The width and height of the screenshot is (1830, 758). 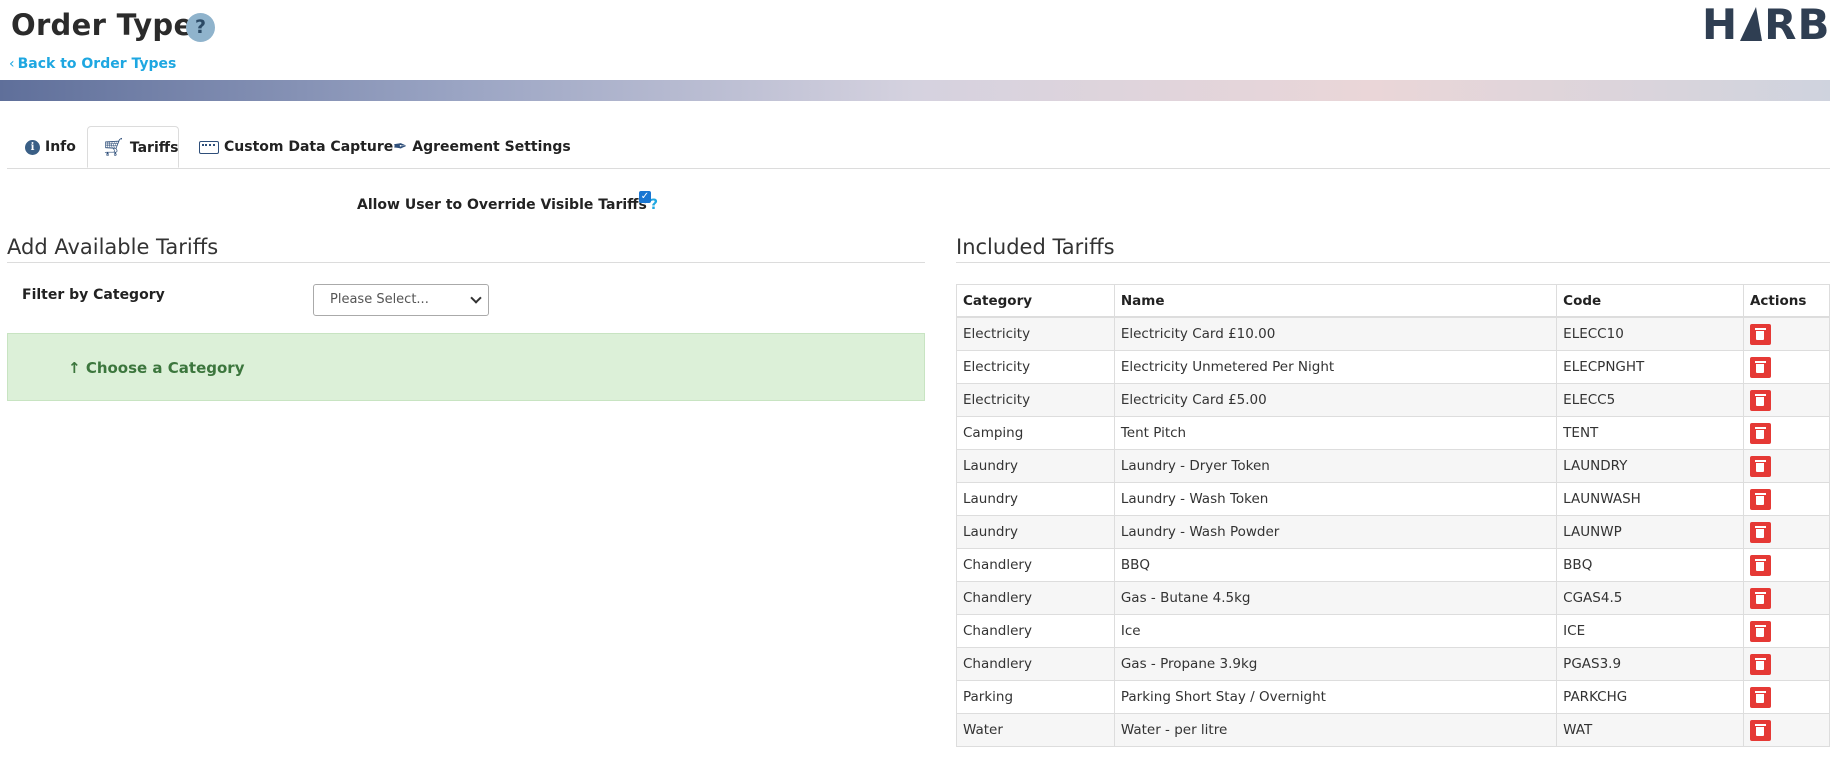 I want to click on chevron-down-icon, so click(x=476, y=298).